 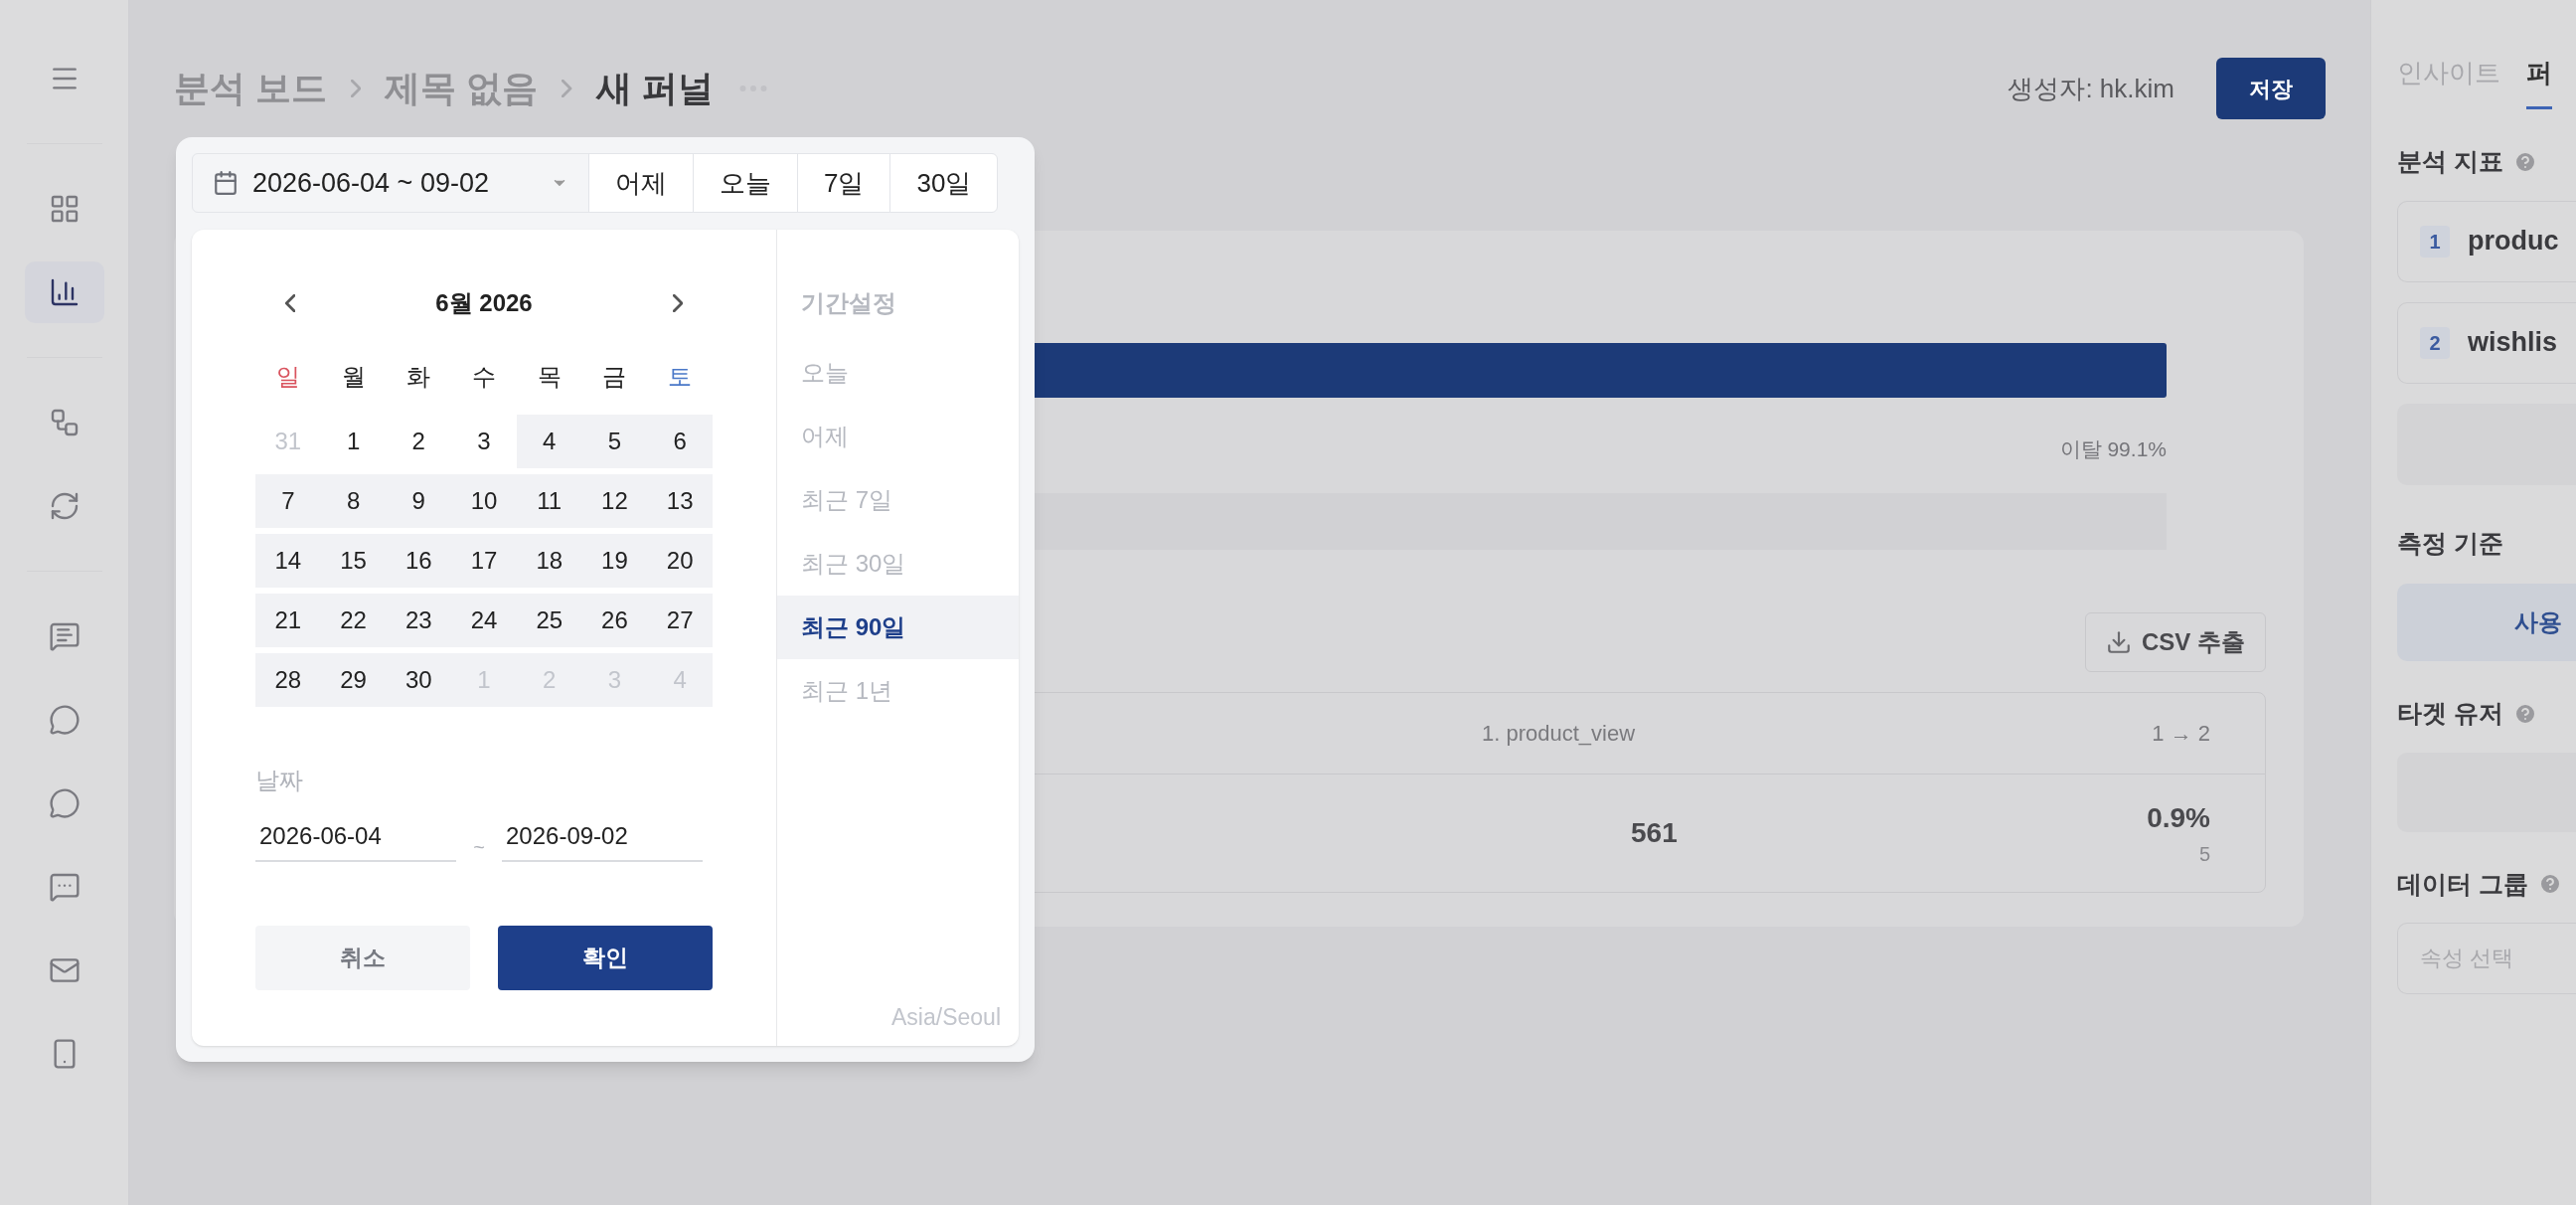 I want to click on weekday-label: 목, so click(x=549, y=377).